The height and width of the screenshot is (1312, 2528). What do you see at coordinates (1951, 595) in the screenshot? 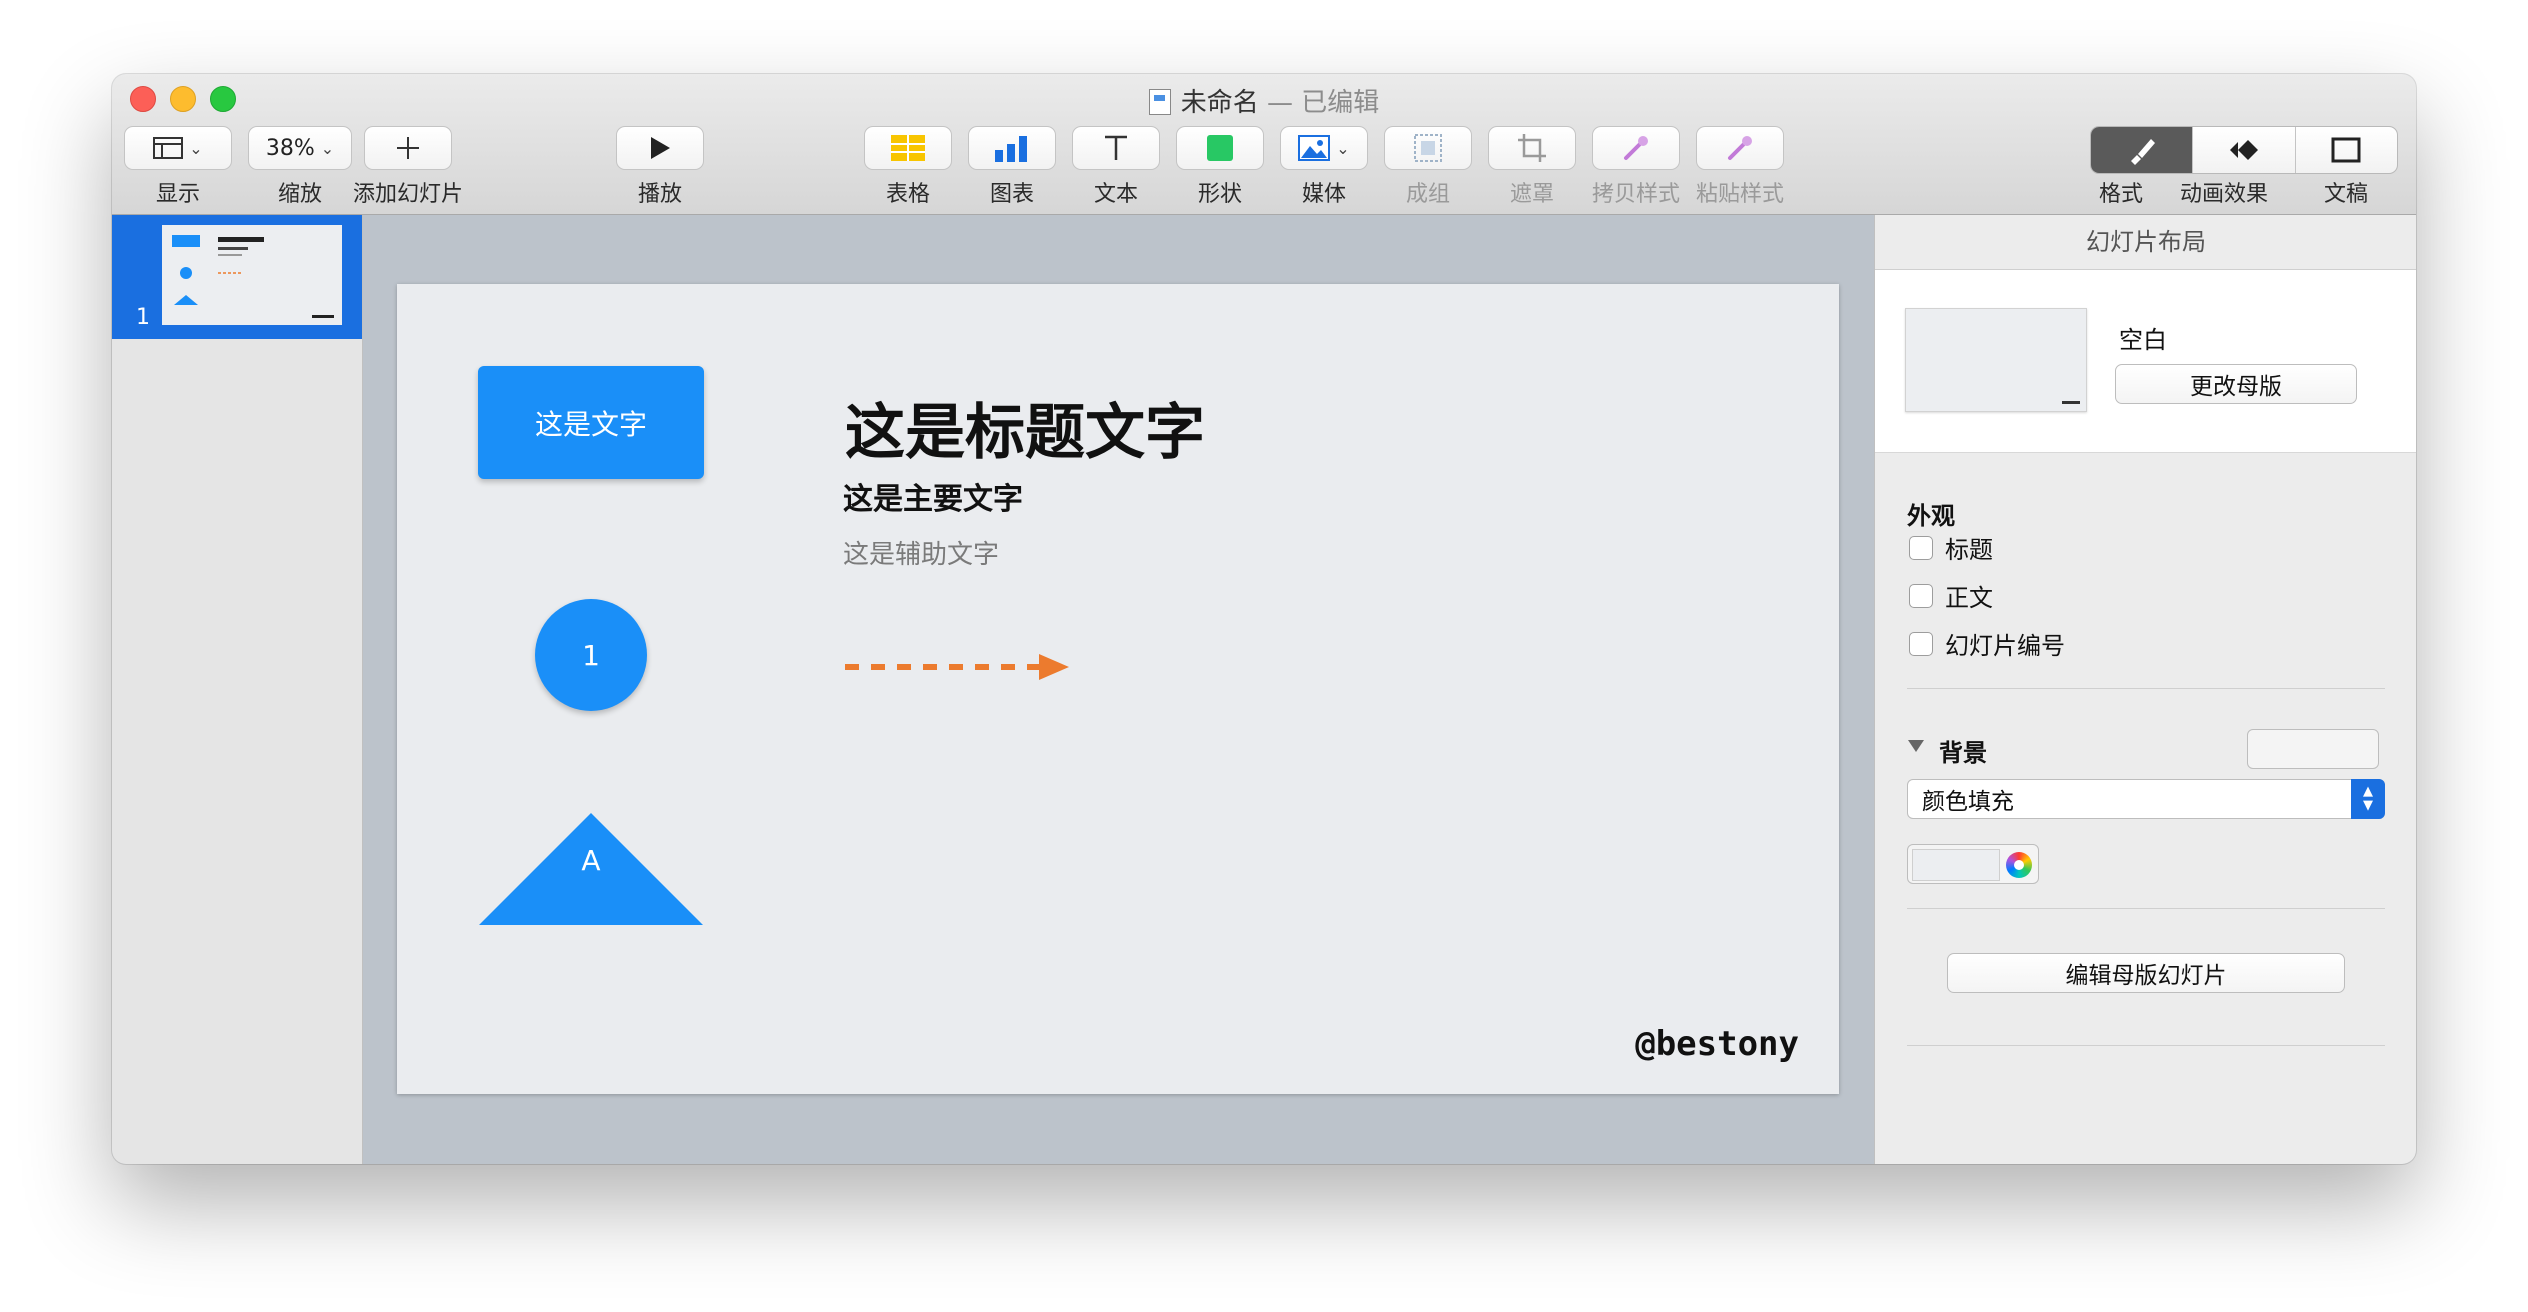
I see `body-checkbox-row: 正文` at bounding box center [1951, 595].